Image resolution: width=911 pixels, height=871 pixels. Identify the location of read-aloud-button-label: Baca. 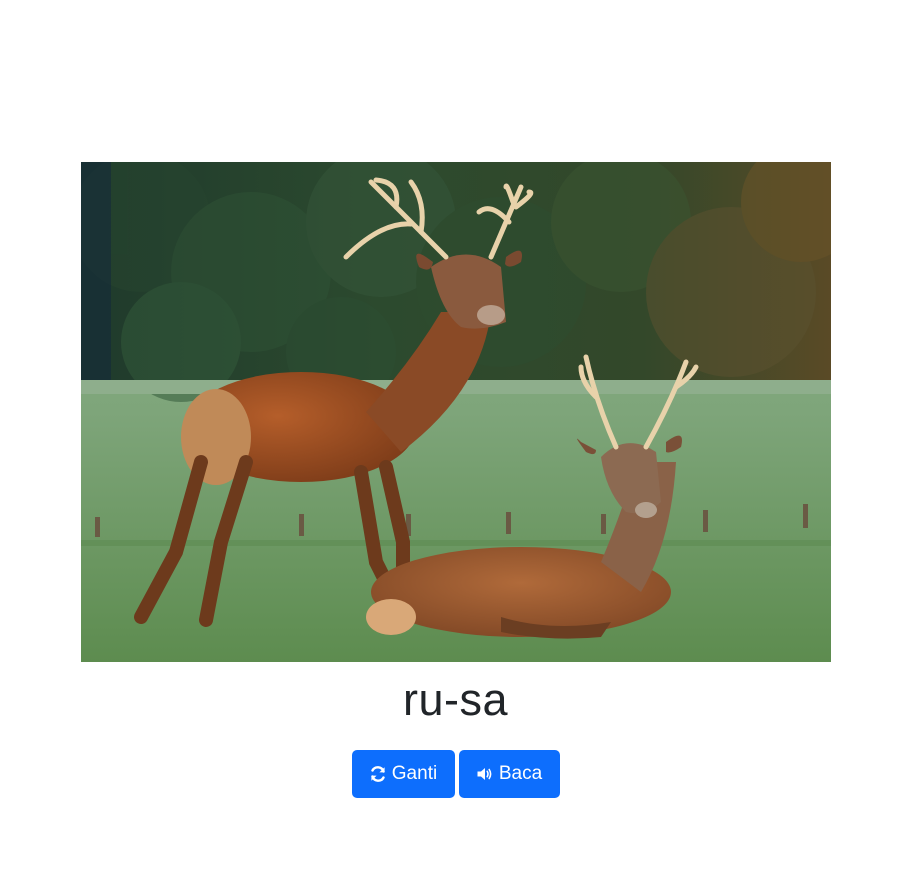
(520, 773).